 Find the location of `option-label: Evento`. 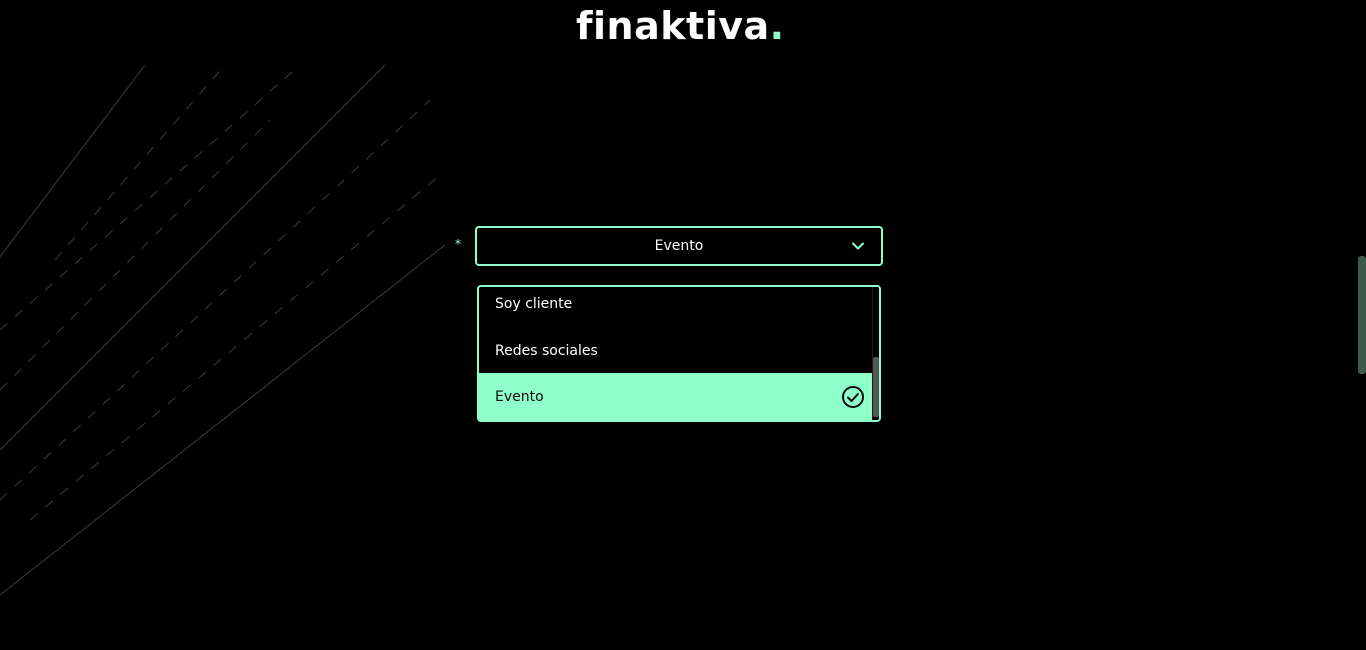

option-label: Evento is located at coordinates (519, 396).